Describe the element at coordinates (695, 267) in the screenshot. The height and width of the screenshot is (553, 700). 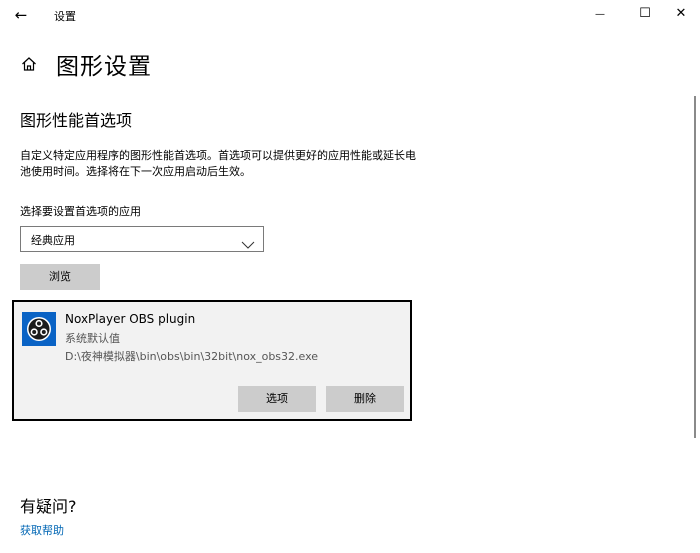
I see `vertical-scrollbar` at that location.